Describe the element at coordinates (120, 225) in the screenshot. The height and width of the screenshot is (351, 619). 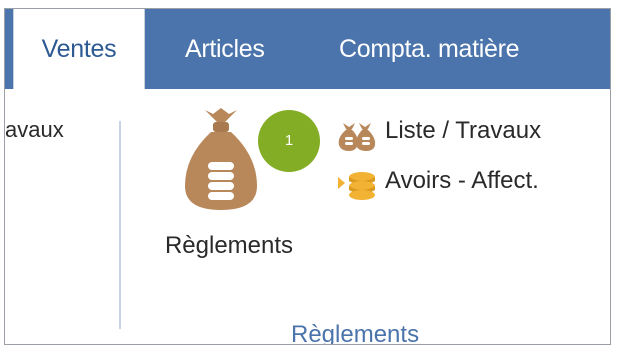
I see `group-divider` at that location.